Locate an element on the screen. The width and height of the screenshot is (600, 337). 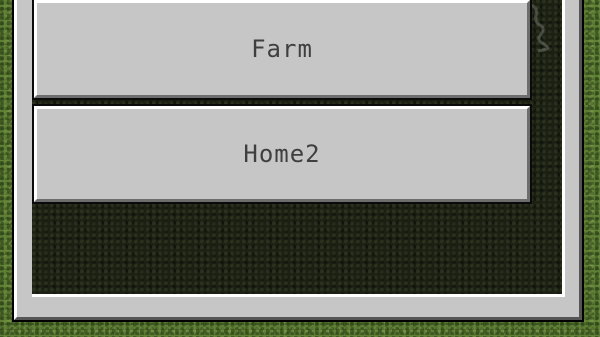
waypoint-label: Farm is located at coordinates (282, 49).